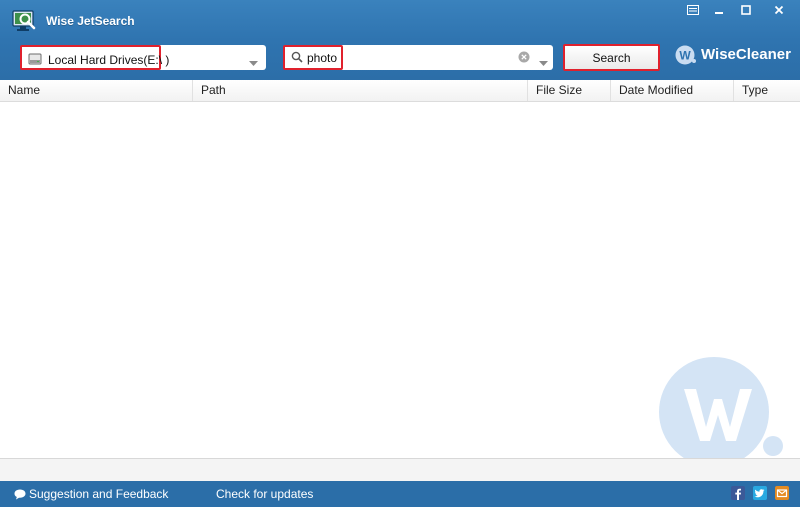  What do you see at coordinates (611, 57) in the screenshot?
I see `search-button: Search` at bounding box center [611, 57].